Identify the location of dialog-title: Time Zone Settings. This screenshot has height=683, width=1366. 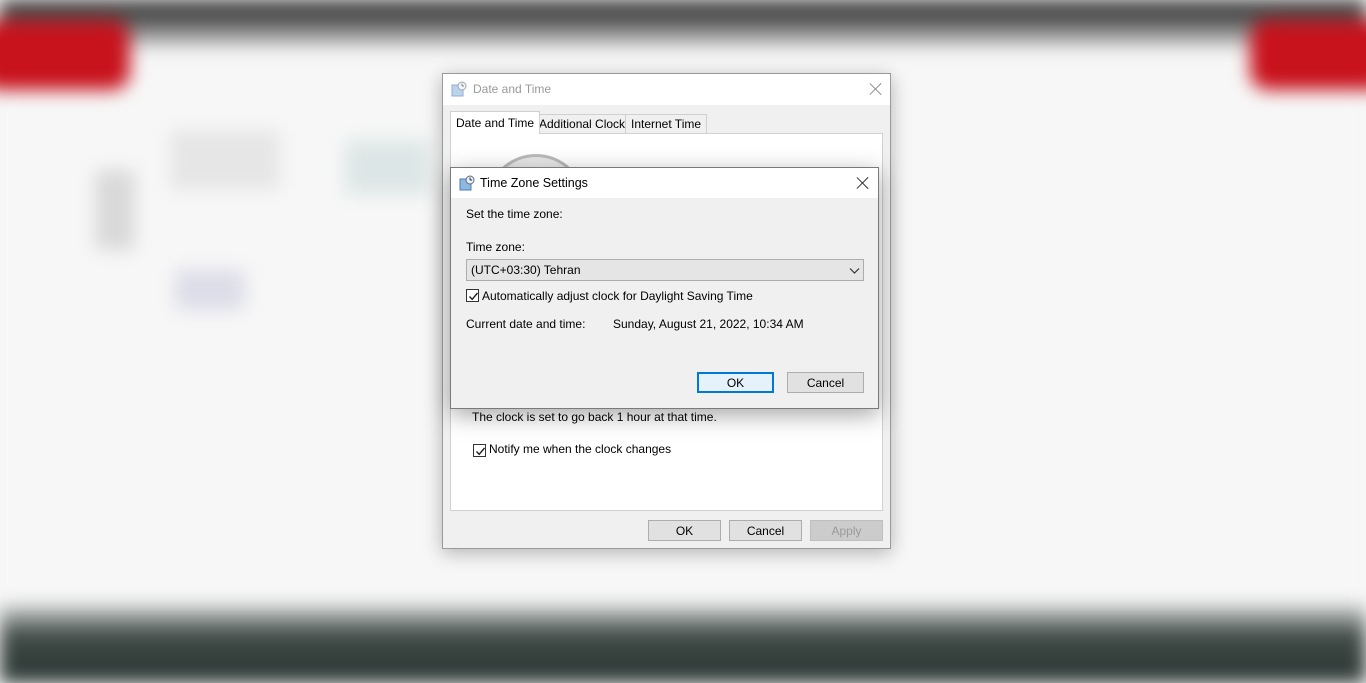
(534, 183).